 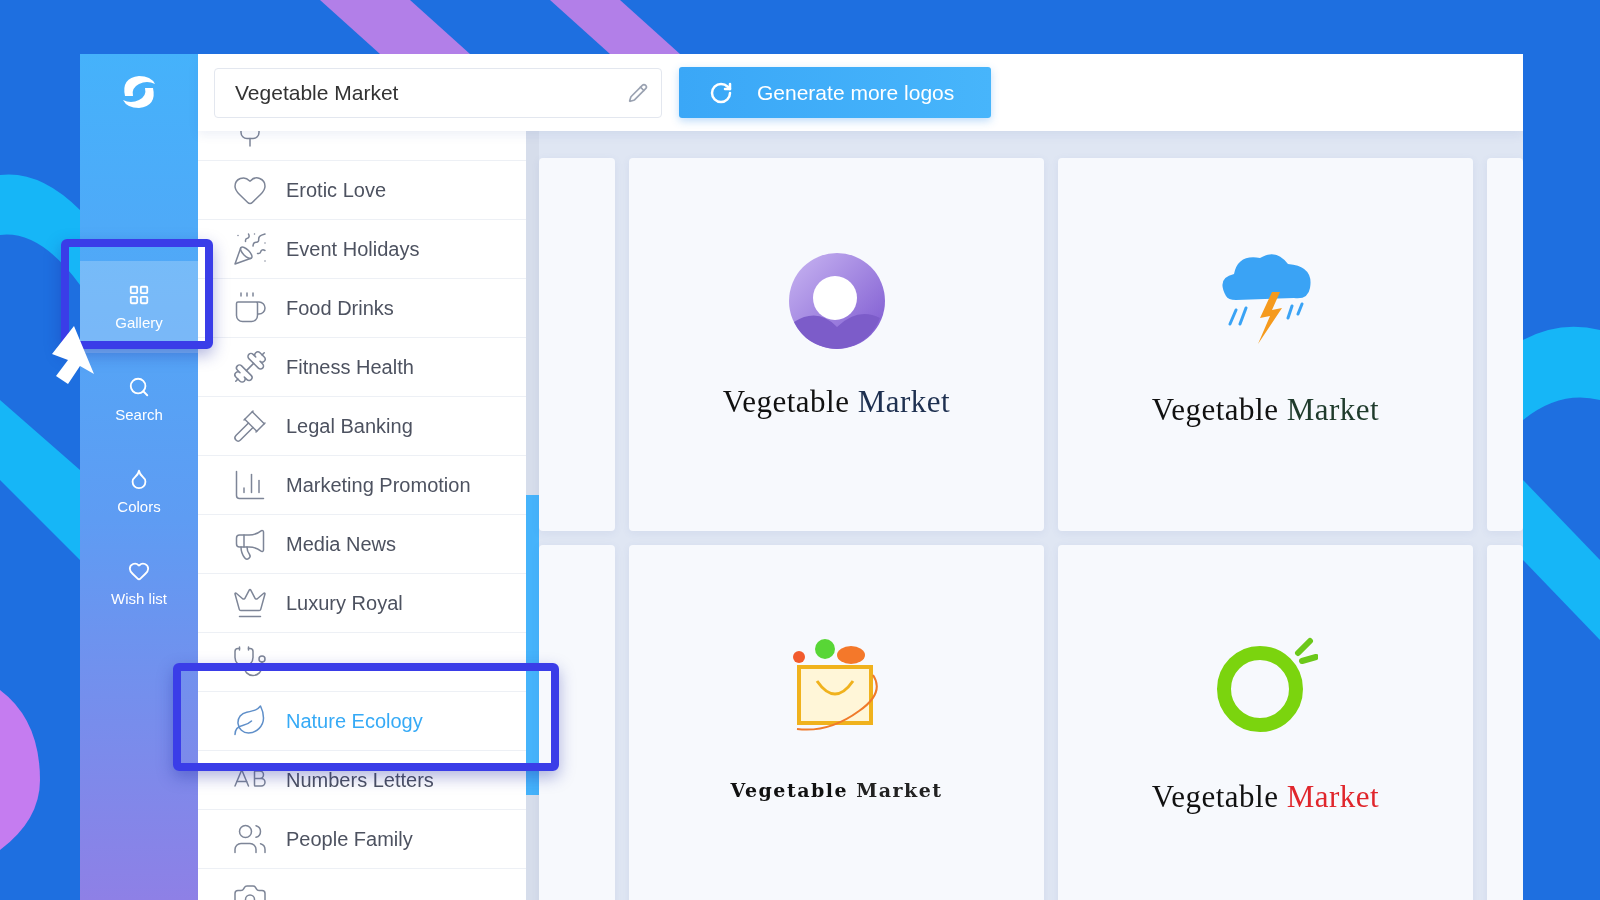 What do you see at coordinates (362, 367) in the screenshot?
I see `category-item: Fitness Health` at bounding box center [362, 367].